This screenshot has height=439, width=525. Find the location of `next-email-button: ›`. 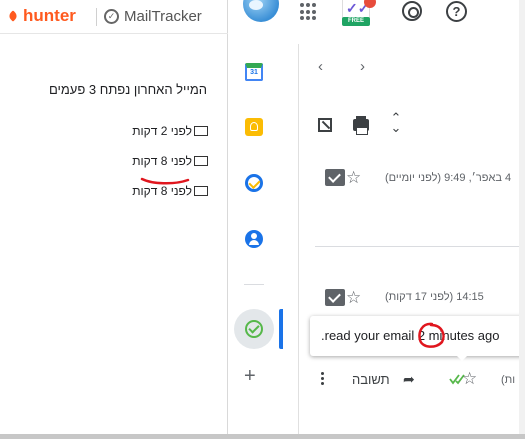

next-email-button: › is located at coordinates (362, 66).